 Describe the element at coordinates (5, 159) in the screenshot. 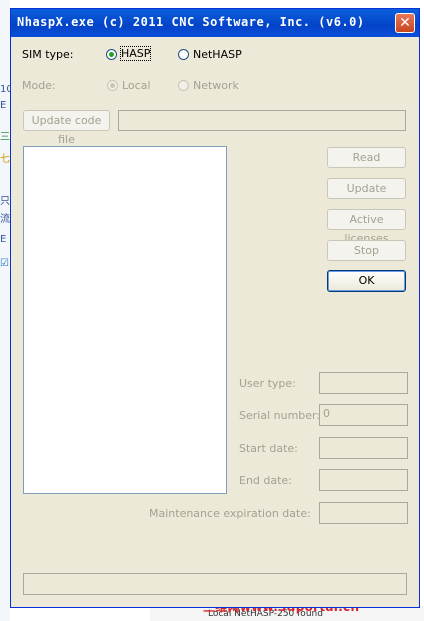

I see `background-text-fragment: 七` at that location.